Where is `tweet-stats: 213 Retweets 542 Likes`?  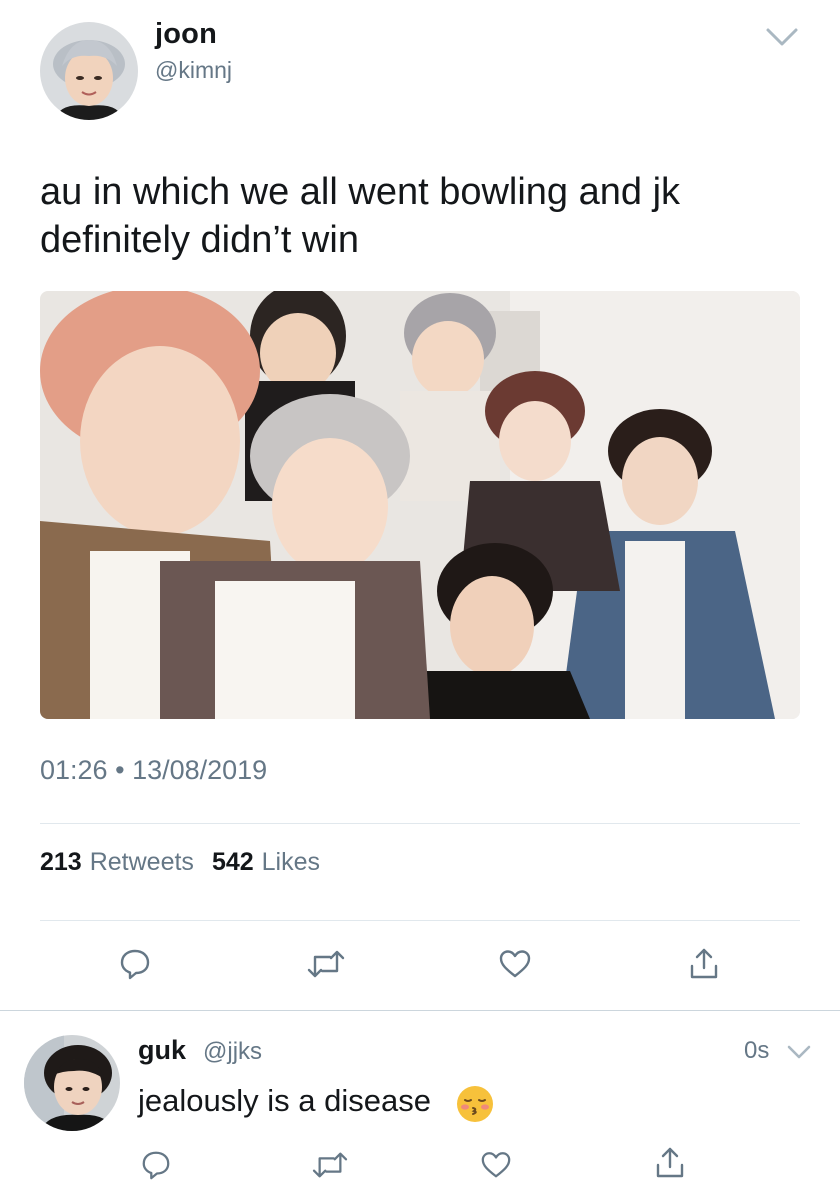
tweet-stats: 213 Retweets 542 Likes is located at coordinates (180, 862).